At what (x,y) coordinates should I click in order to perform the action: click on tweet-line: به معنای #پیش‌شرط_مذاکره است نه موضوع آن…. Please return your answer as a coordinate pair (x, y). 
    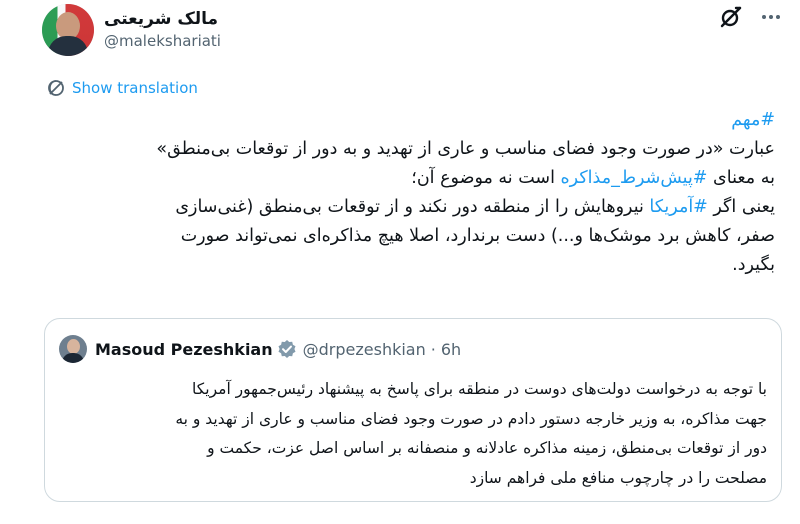
    Looking at the image, I should click on (402, 178).